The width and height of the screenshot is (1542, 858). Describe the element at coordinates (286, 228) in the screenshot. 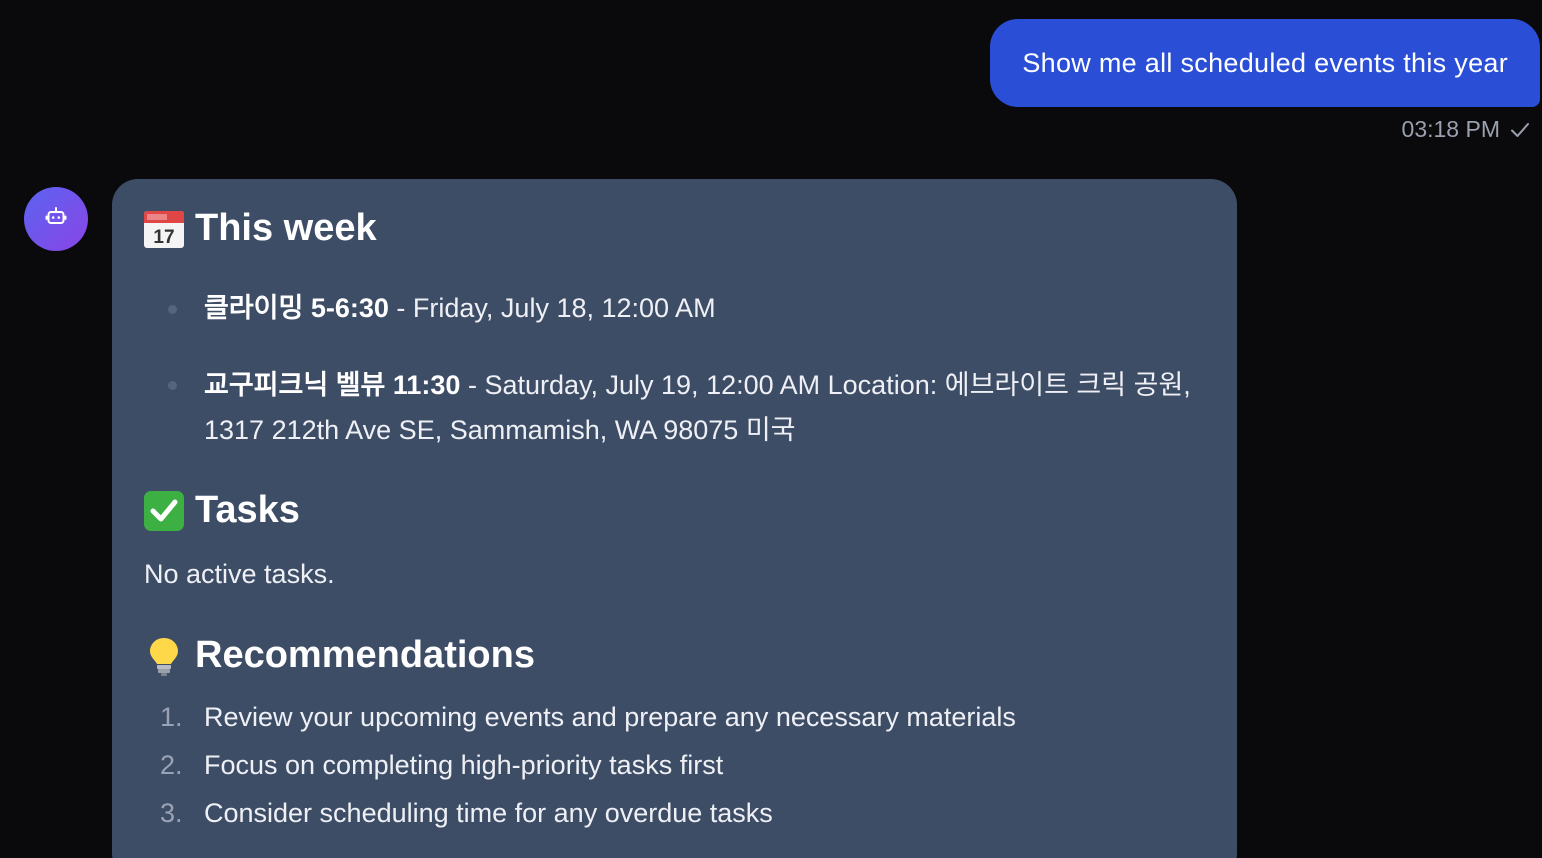

I see `section-title-week: This week` at that location.